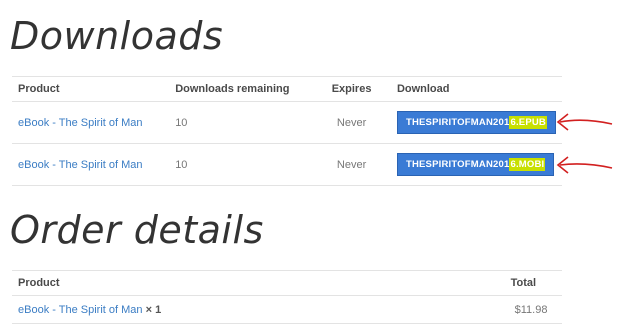 The width and height of the screenshot is (619, 324). Describe the element at coordinates (153, 309) in the screenshot. I see `product-quantity: × 1` at that location.